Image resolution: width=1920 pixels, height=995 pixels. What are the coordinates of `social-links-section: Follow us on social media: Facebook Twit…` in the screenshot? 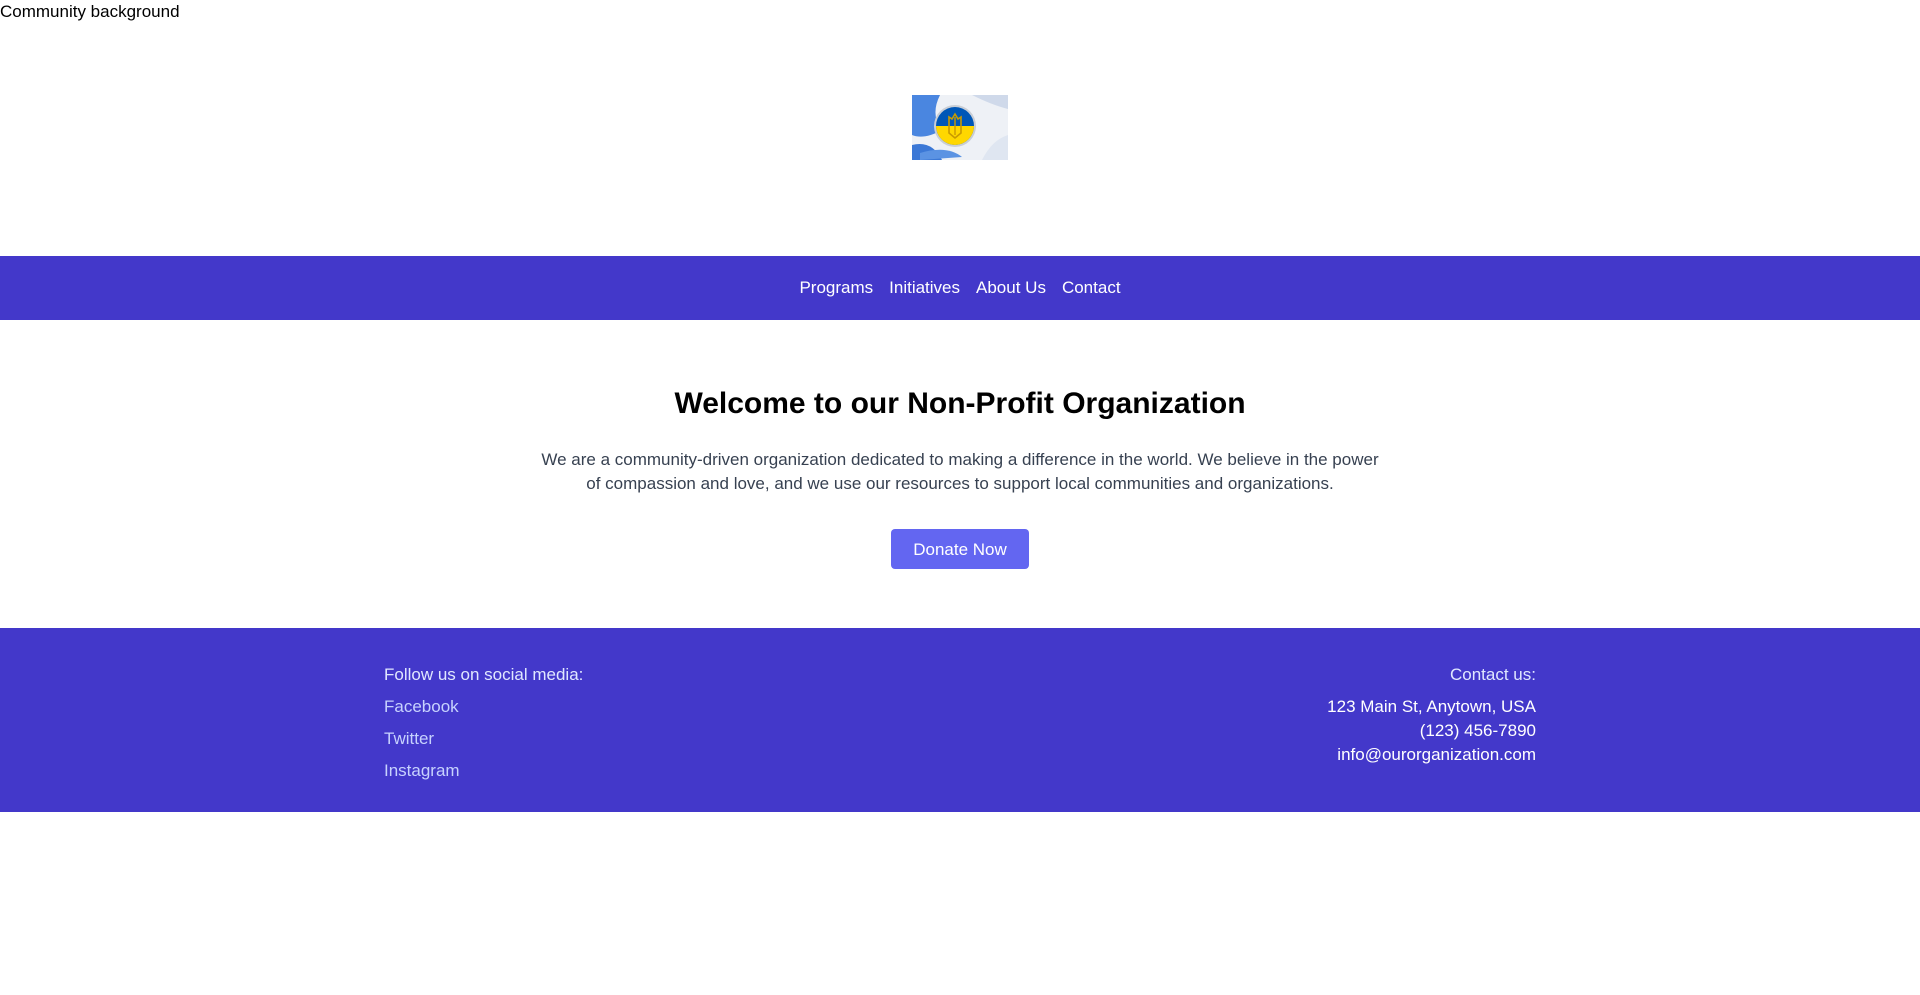 It's located at (483, 723).